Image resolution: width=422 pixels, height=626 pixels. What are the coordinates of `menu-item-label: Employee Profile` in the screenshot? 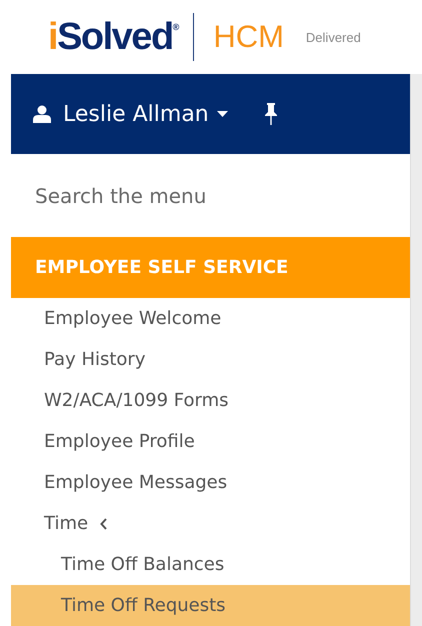 It's located at (119, 441).